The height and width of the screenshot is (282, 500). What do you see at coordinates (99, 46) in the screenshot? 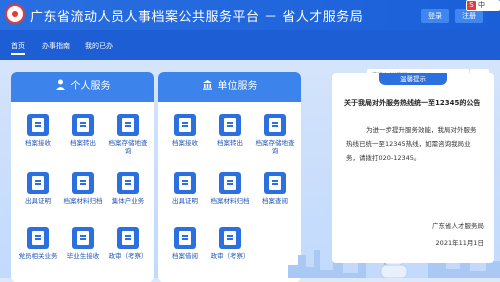
I see `nav-item-done: 我的已办` at bounding box center [99, 46].